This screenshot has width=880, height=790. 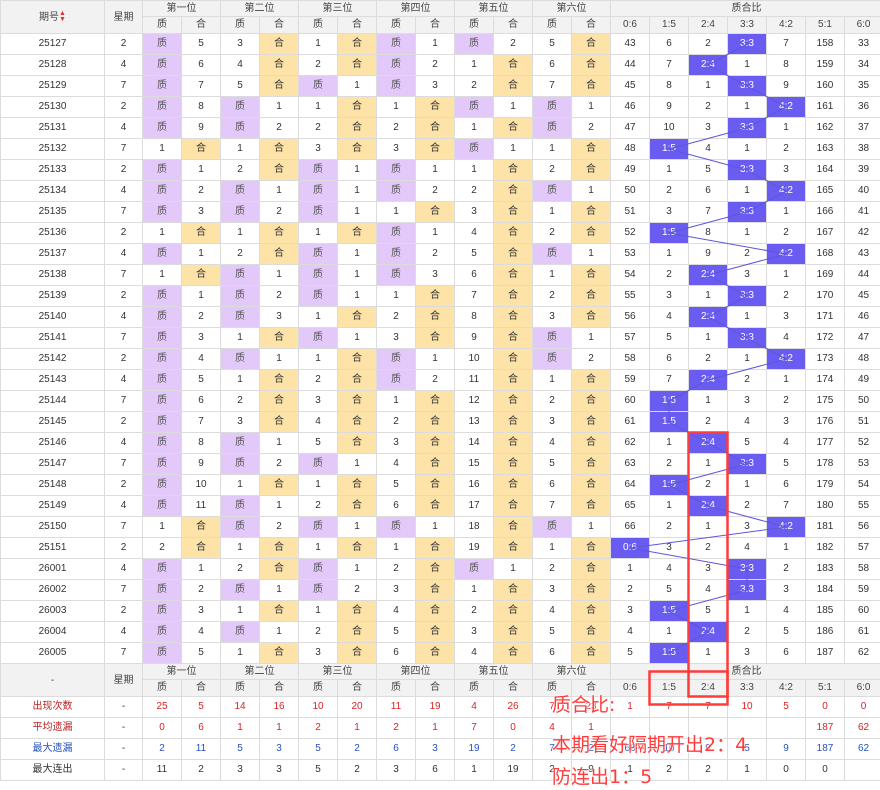 I want to click on table-row: 25132 7 1 合 1 合 3 合 3 合质 1 1 合 48 1:5 4 1 2 163 38, so click(x=440, y=149).